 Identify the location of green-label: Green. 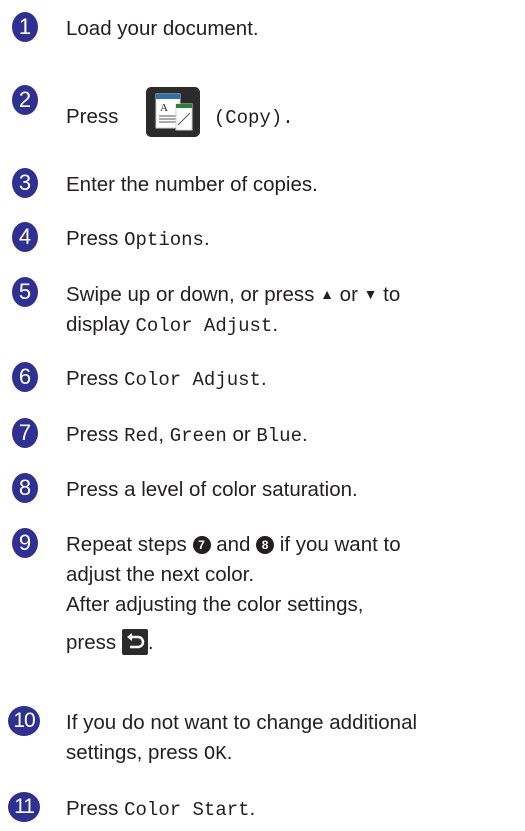
(198, 436).